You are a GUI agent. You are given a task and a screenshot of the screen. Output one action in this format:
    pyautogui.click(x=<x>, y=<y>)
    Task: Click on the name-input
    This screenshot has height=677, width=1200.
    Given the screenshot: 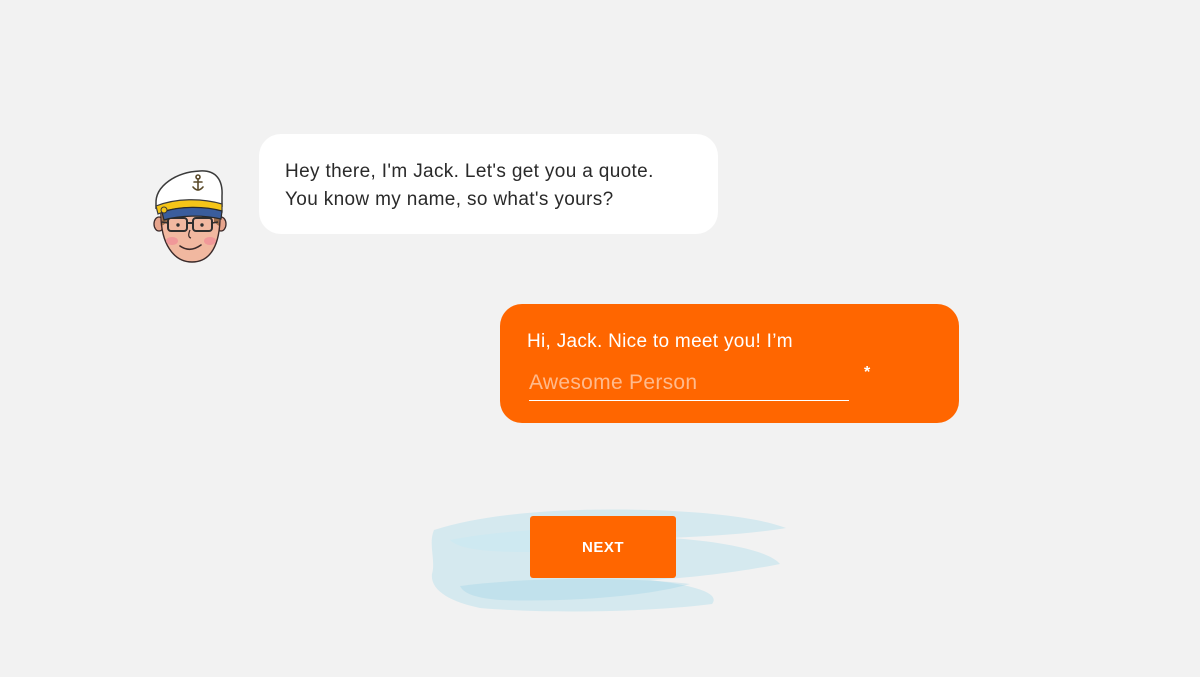 What is the action you would take?
    pyautogui.click(x=689, y=383)
    